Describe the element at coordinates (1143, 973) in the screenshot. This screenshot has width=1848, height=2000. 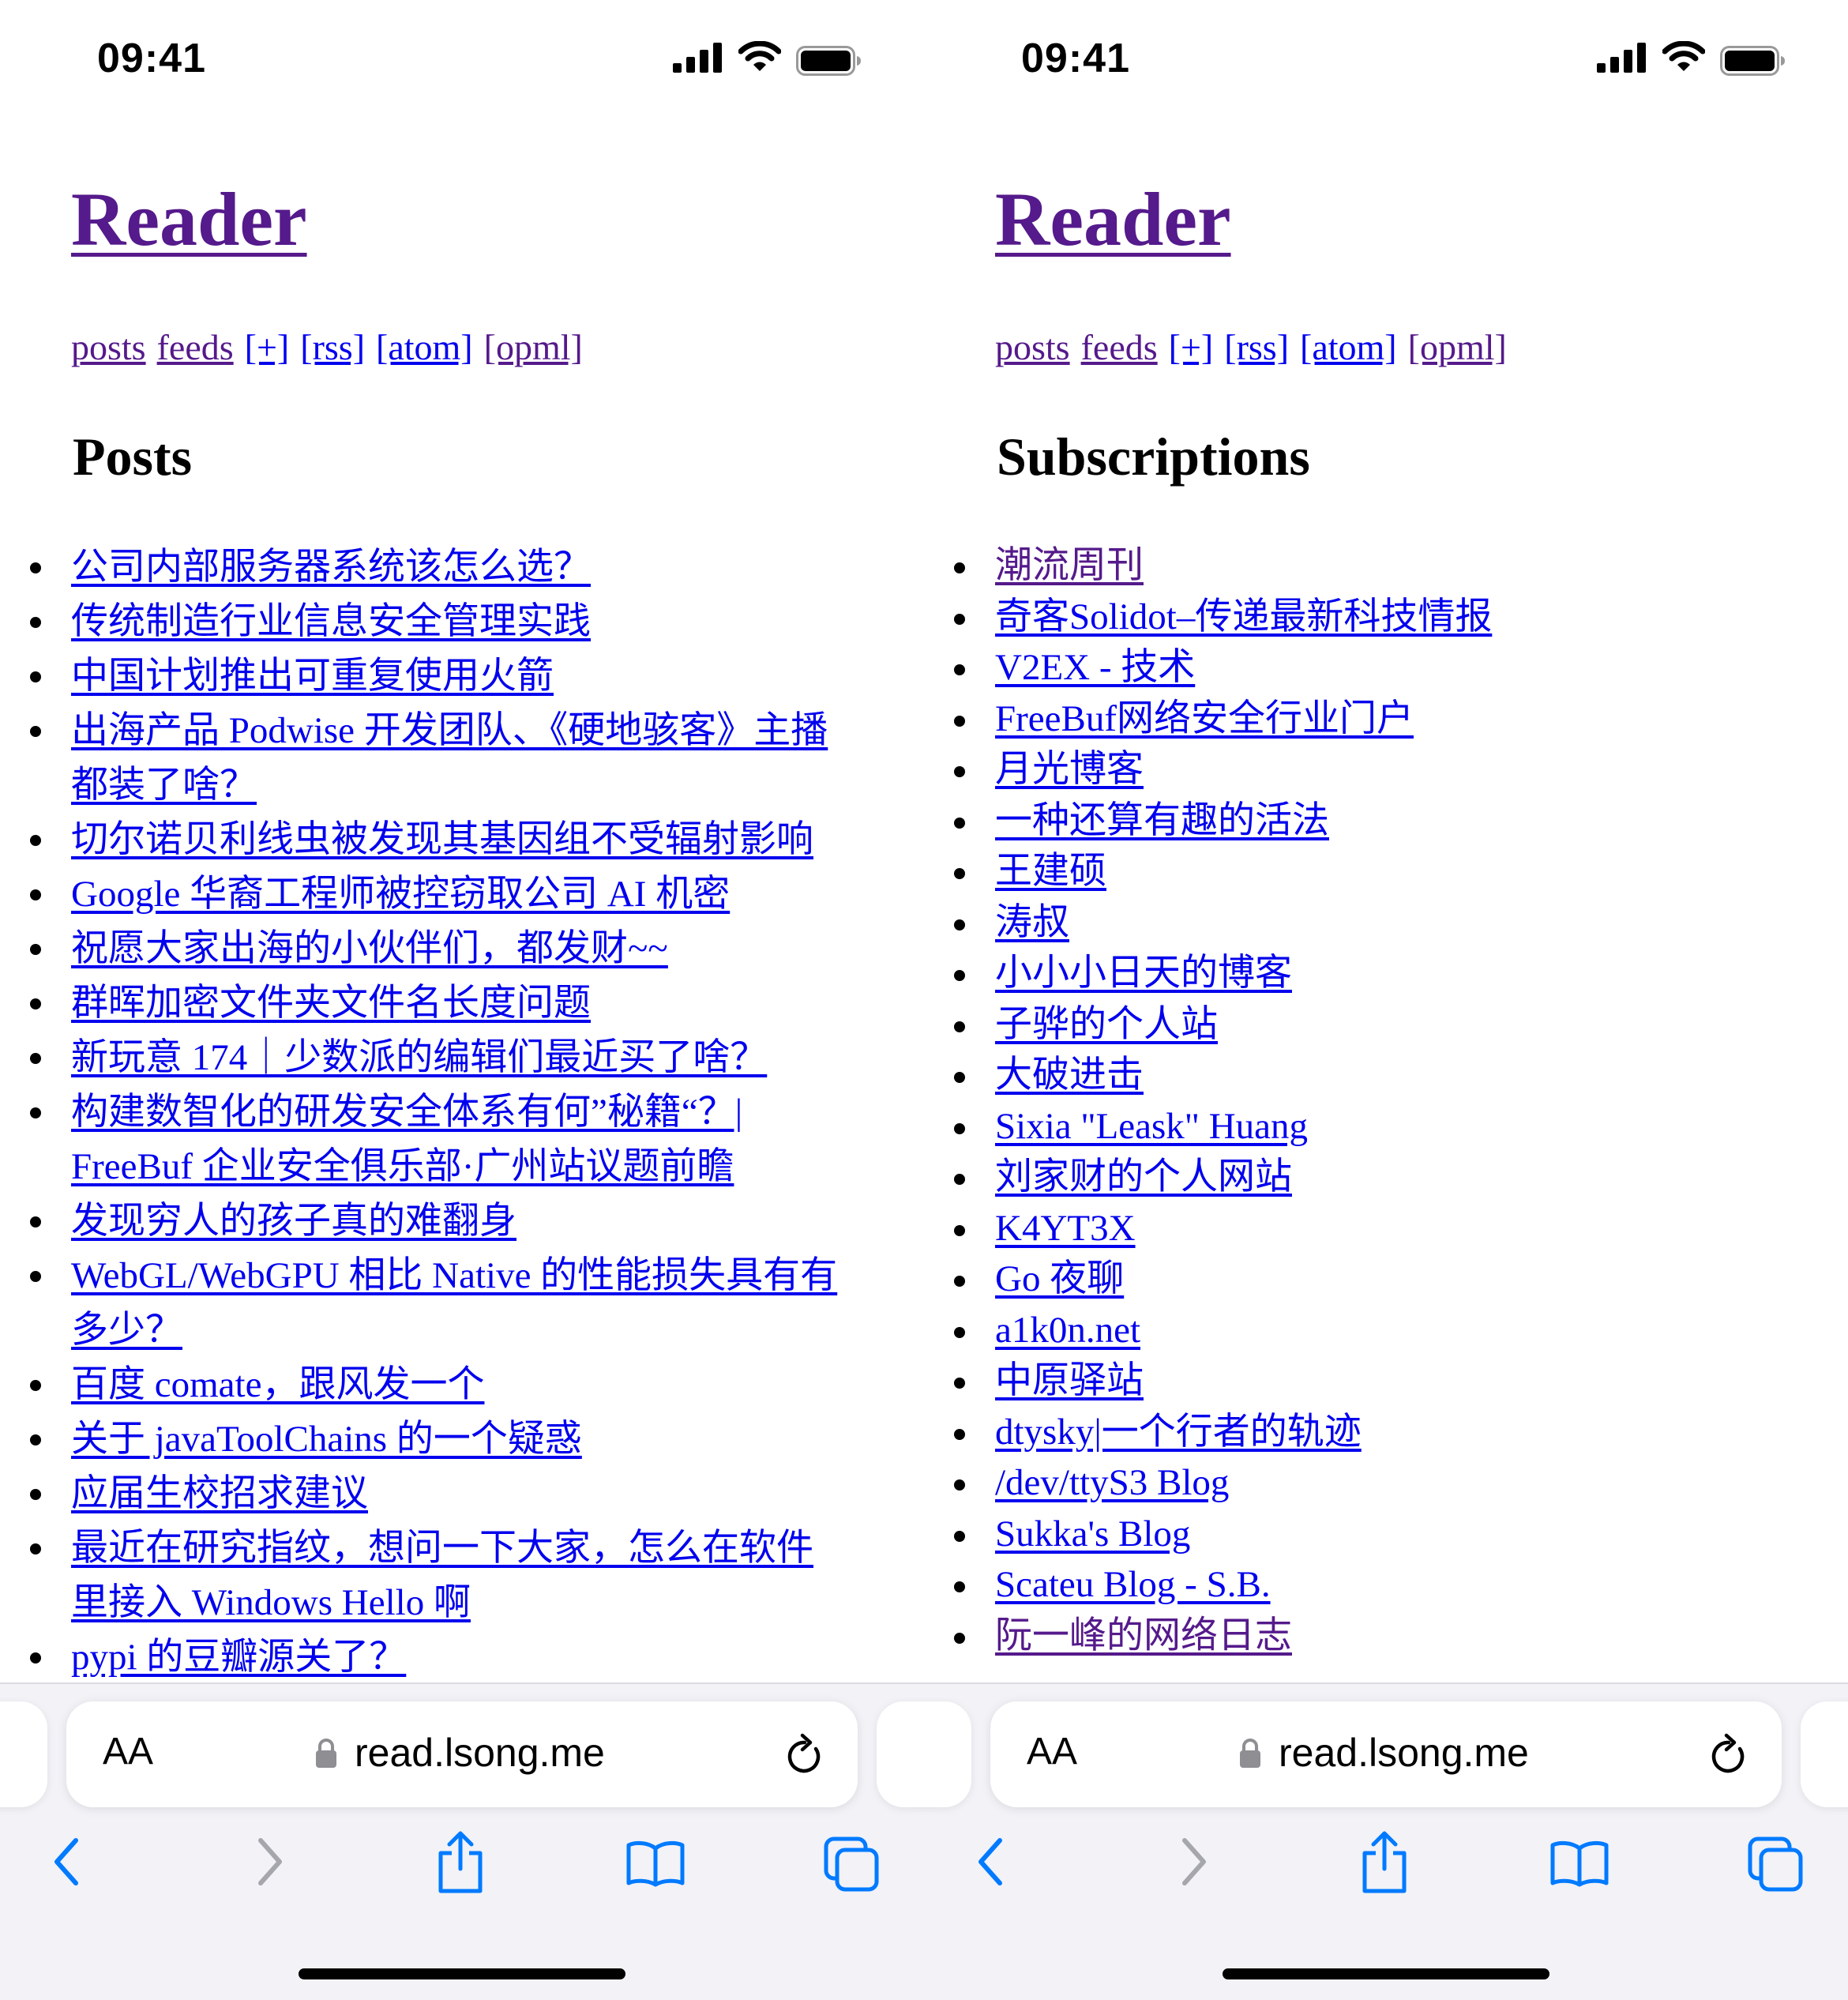
I see `list-item-link: 小小小日天的博客` at that location.